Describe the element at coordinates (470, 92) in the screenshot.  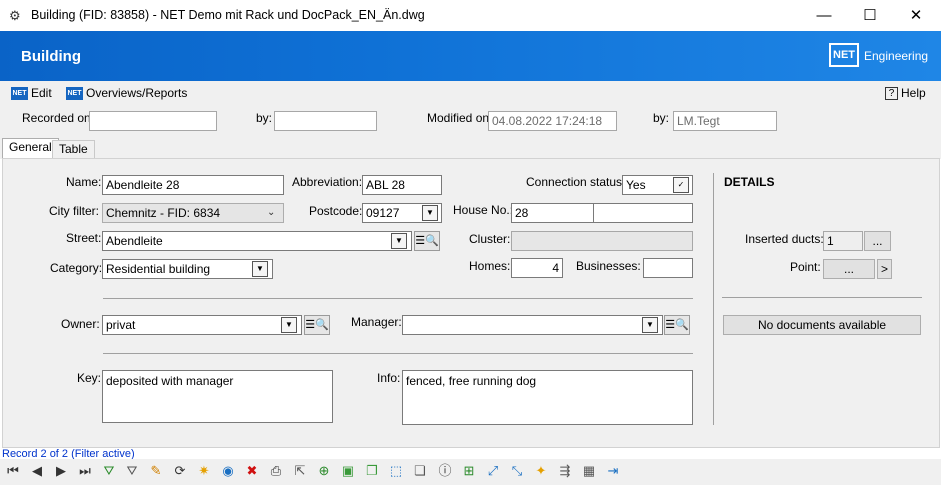
I see `menu-bar: NET Edit NET Overviews/Reports ? Help` at that location.